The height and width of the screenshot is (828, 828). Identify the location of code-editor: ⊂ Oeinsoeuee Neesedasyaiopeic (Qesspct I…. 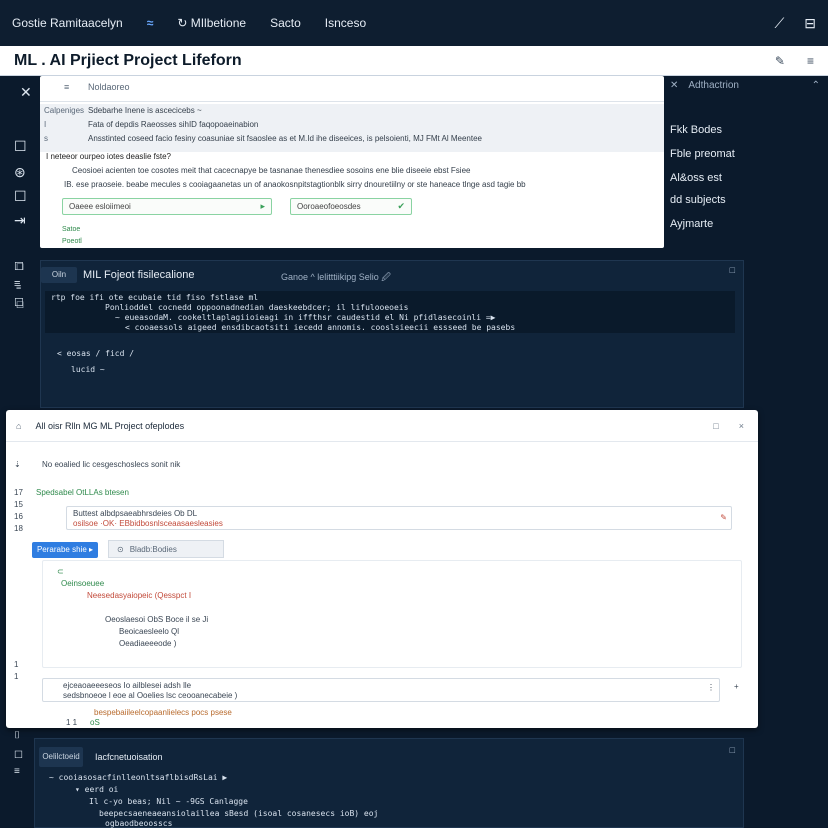
(392, 614).